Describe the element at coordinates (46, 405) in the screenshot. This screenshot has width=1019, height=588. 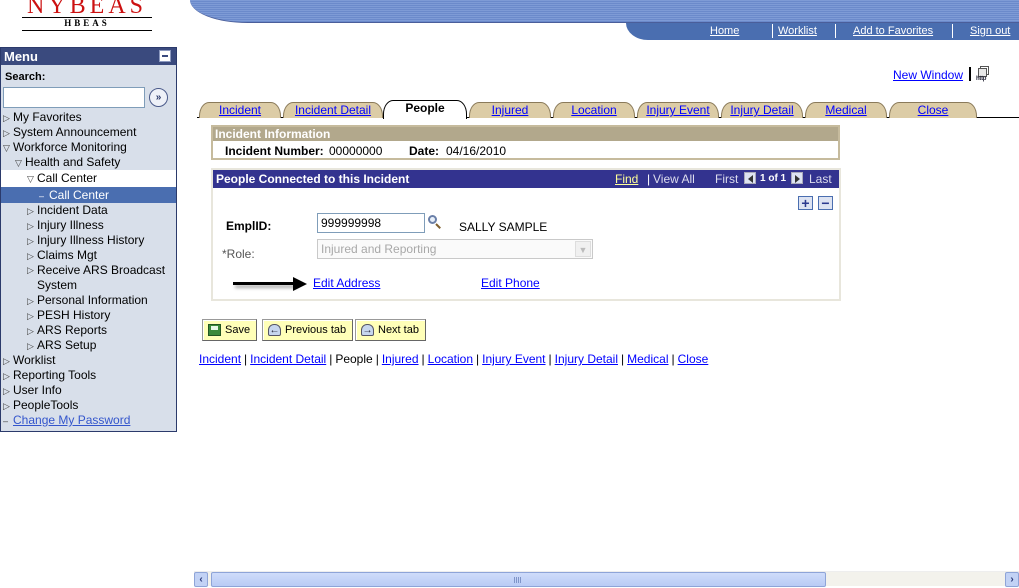
I see `menu-item-label: PeopleTools` at that location.